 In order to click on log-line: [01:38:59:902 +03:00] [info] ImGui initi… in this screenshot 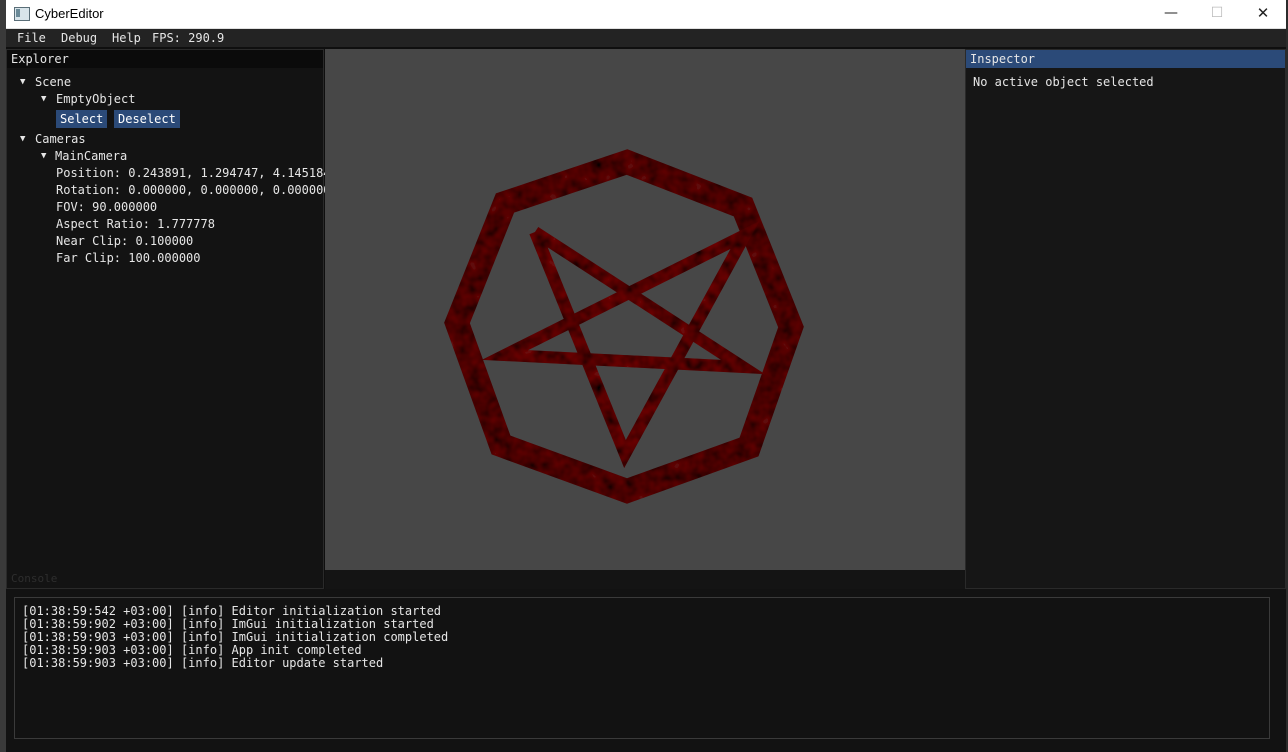, I will do `click(228, 624)`.